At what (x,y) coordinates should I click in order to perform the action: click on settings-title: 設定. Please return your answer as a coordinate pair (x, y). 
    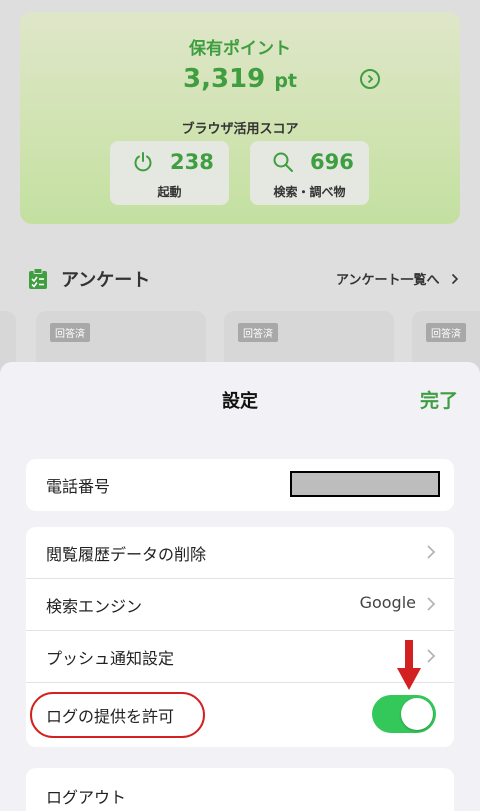
    Looking at the image, I should click on (240, 401).